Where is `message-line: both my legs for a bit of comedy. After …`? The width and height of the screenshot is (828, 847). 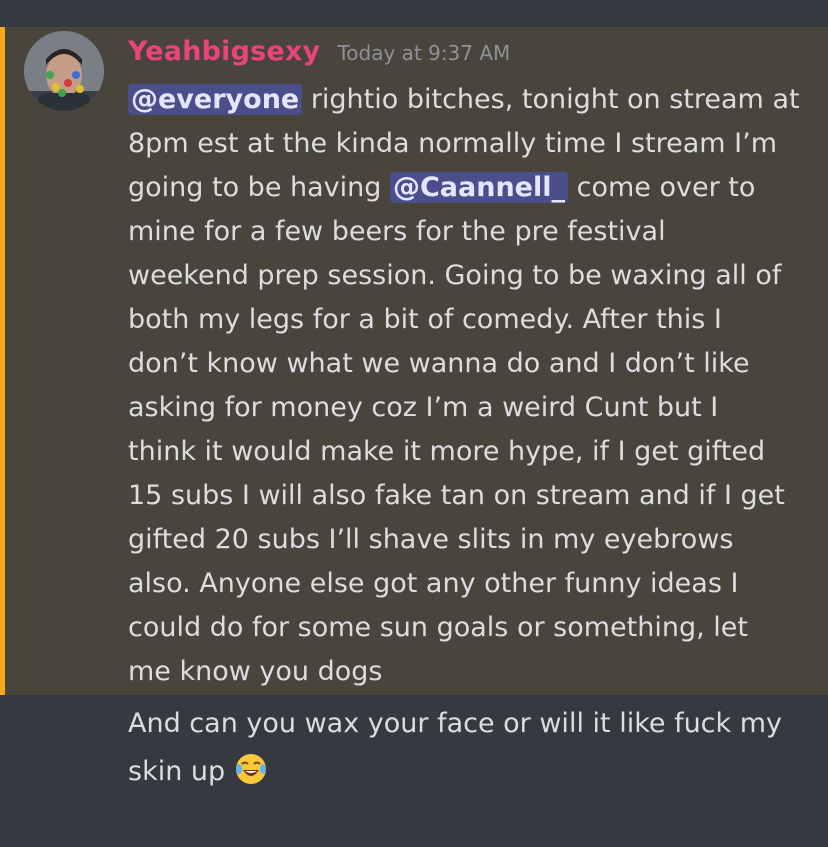 message-line: both my legs for a bit of comedy. After … is located at coordinates (425, 319).